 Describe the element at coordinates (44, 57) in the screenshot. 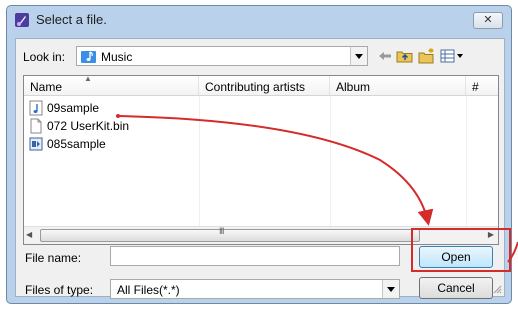

I see `look-in-label: Look in:` at that location.